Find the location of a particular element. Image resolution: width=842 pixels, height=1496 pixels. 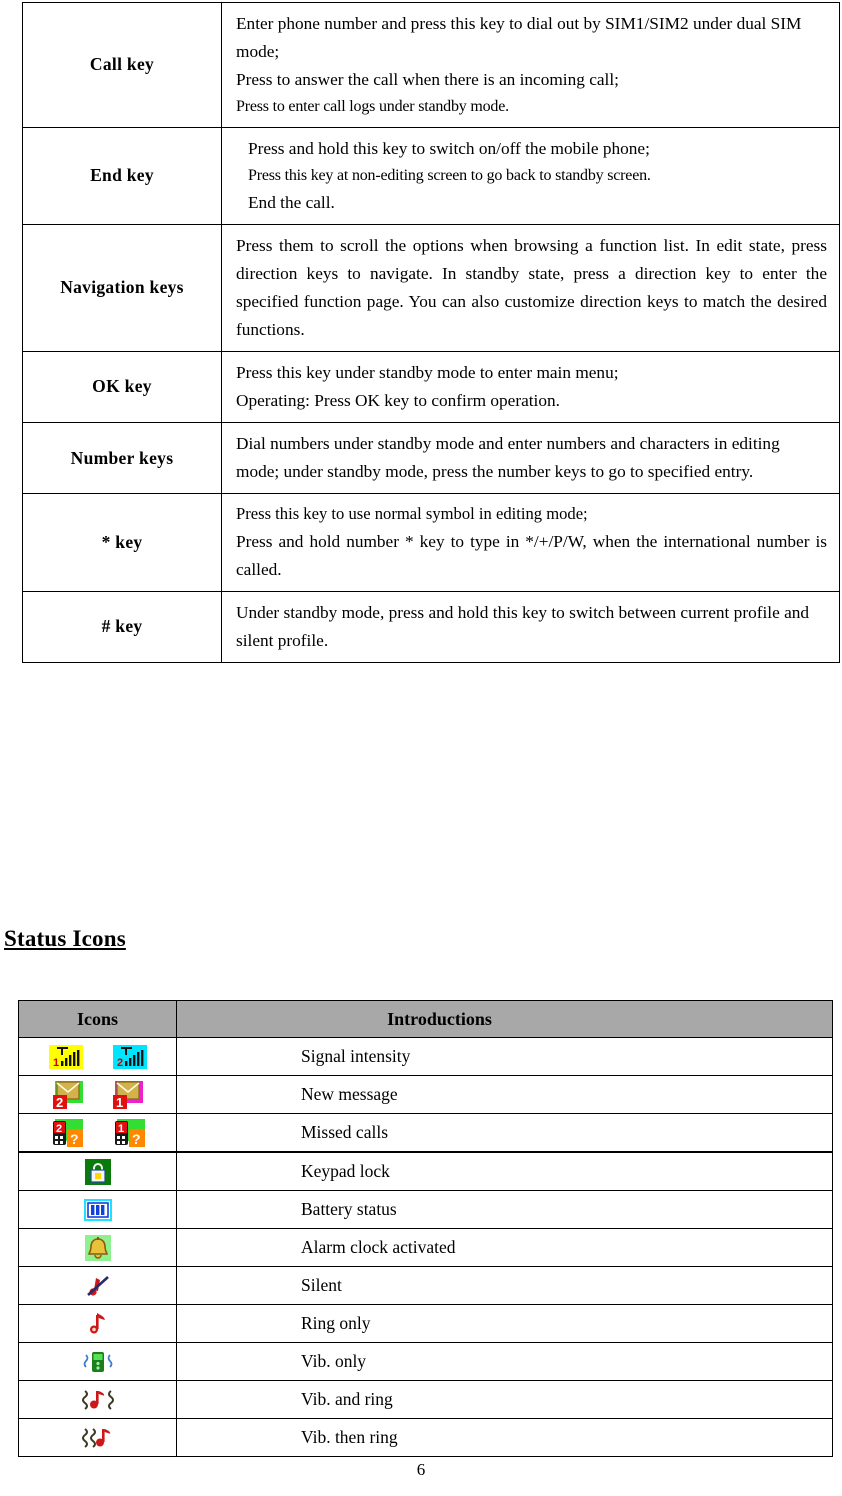

table-row: Vib. then ring is located at coordinates (425, 1437).